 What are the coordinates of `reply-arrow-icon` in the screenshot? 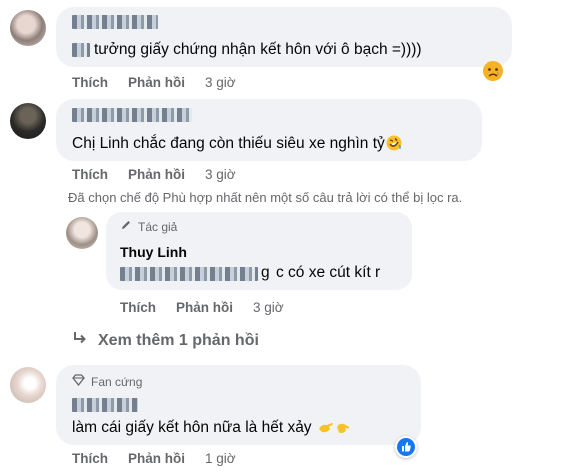 It's located at (80, 340).